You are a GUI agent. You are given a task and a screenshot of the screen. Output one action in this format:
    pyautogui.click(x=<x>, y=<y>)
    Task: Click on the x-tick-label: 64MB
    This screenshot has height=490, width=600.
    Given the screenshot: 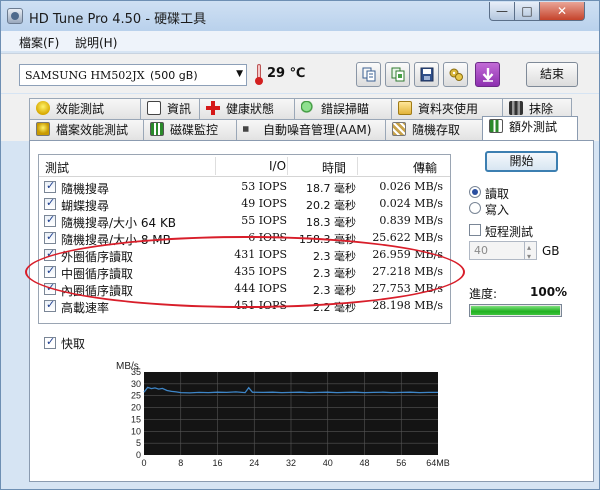 What is the action you would take?
    pyautogui.click(x=438, y=463)
    